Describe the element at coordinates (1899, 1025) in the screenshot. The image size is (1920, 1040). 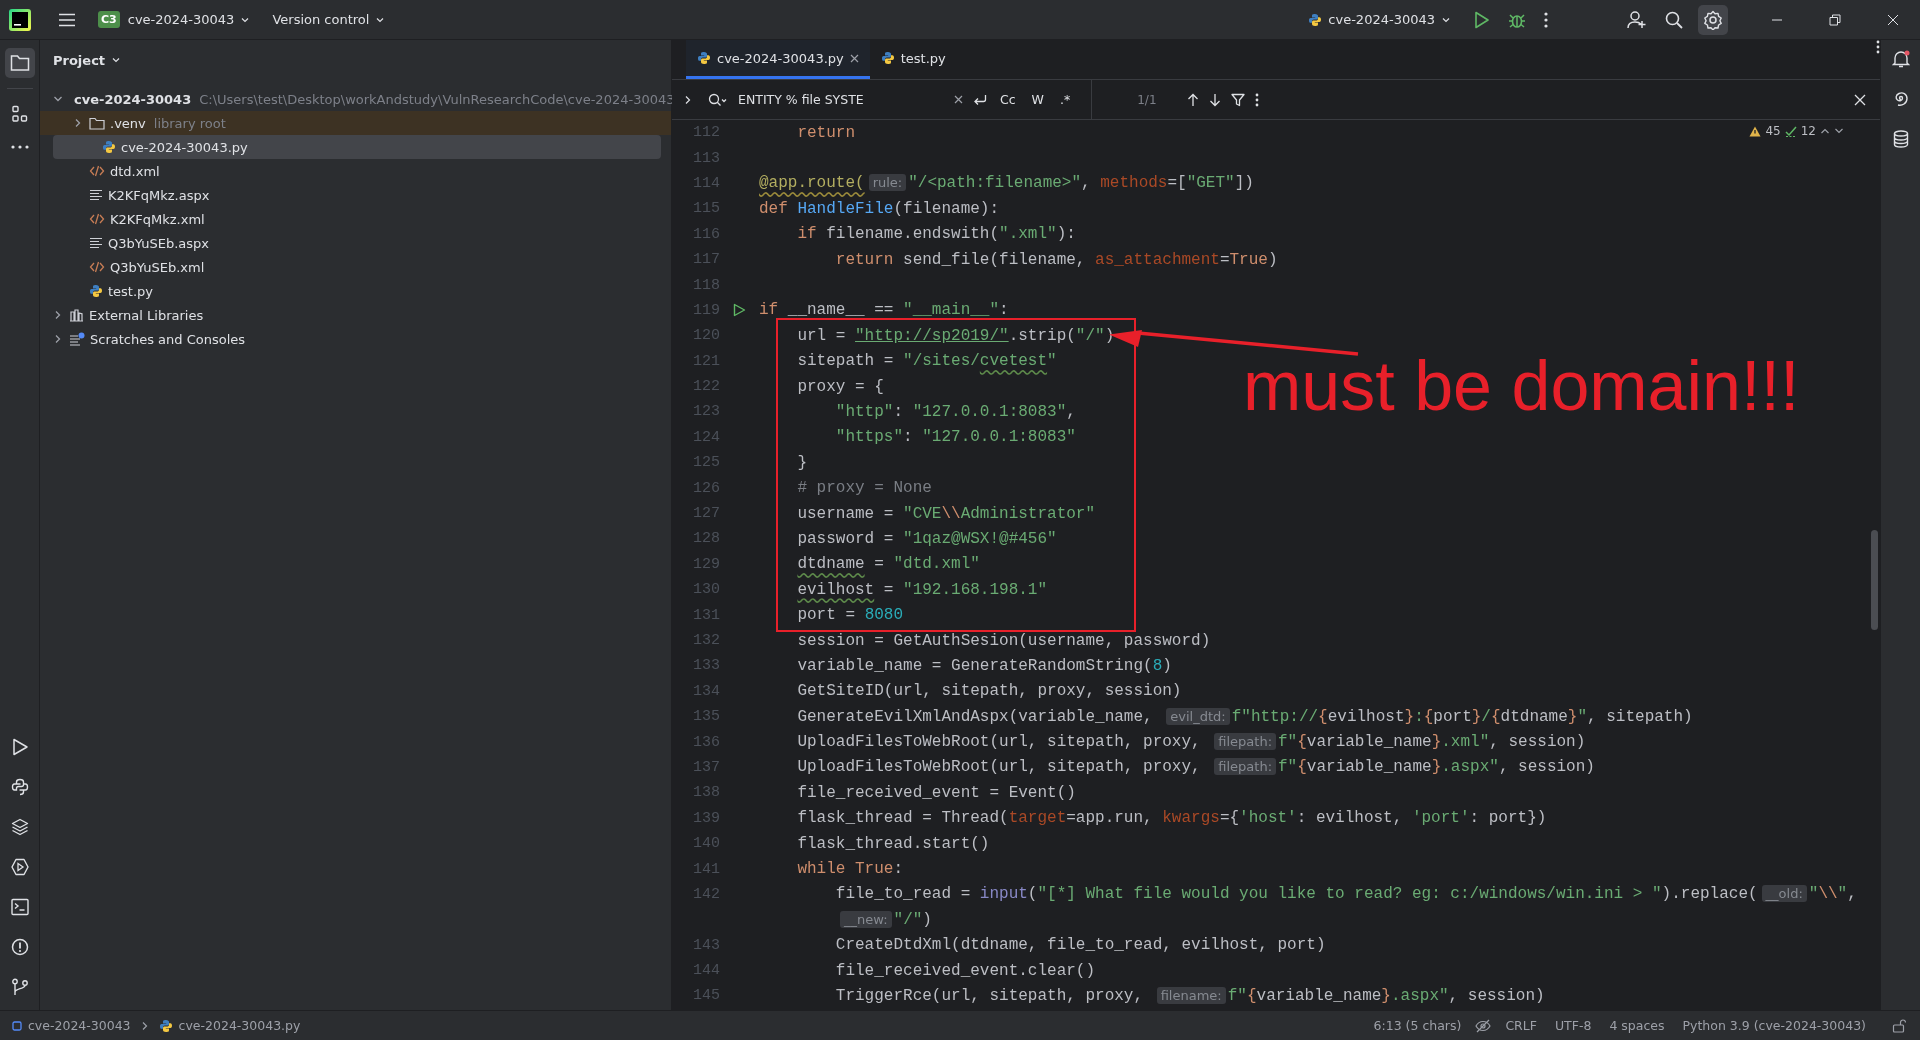
I see `lock-icon` at that location.